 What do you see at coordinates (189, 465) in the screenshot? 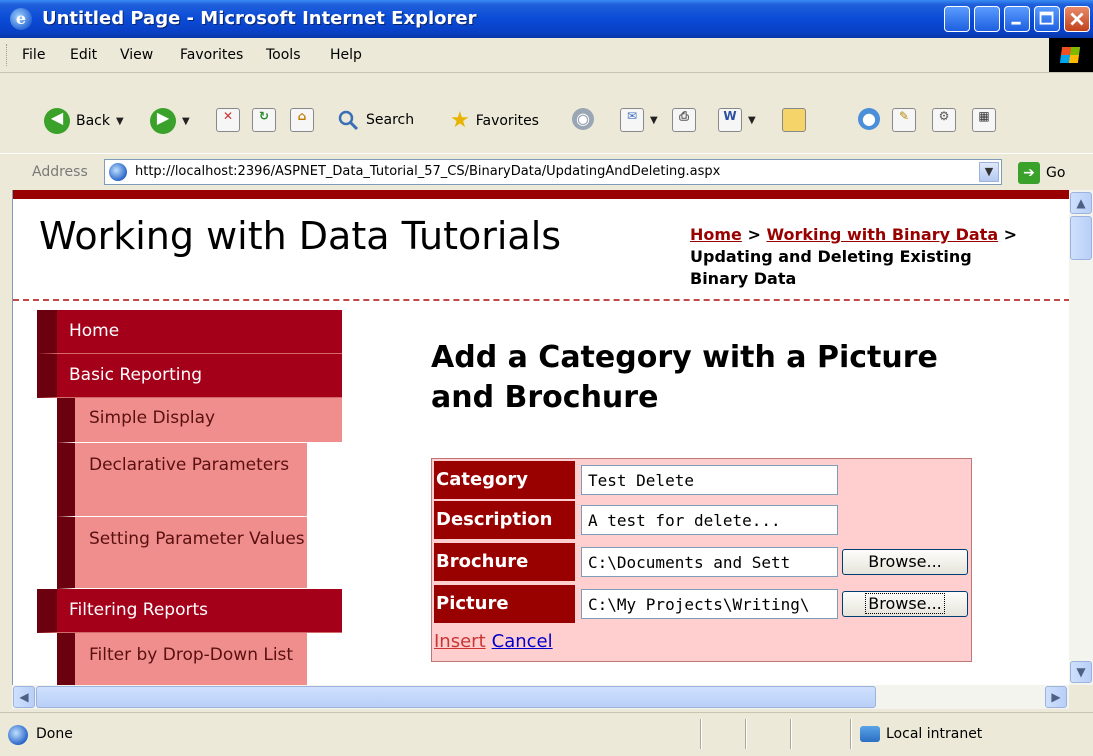
I see `sidebar-item-label: Declarative Parameters` at bounding box center [189, 465].